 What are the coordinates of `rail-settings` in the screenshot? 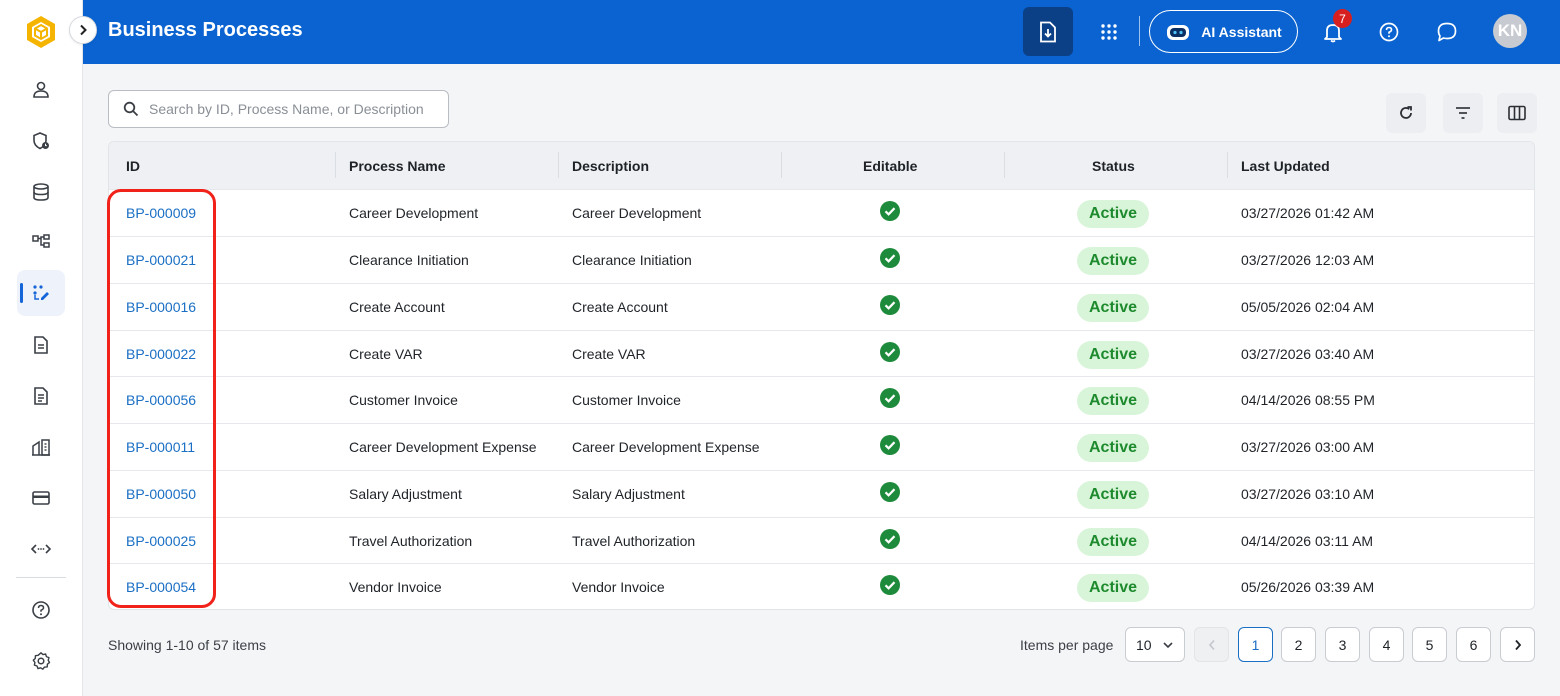 It's located at (41, 661).